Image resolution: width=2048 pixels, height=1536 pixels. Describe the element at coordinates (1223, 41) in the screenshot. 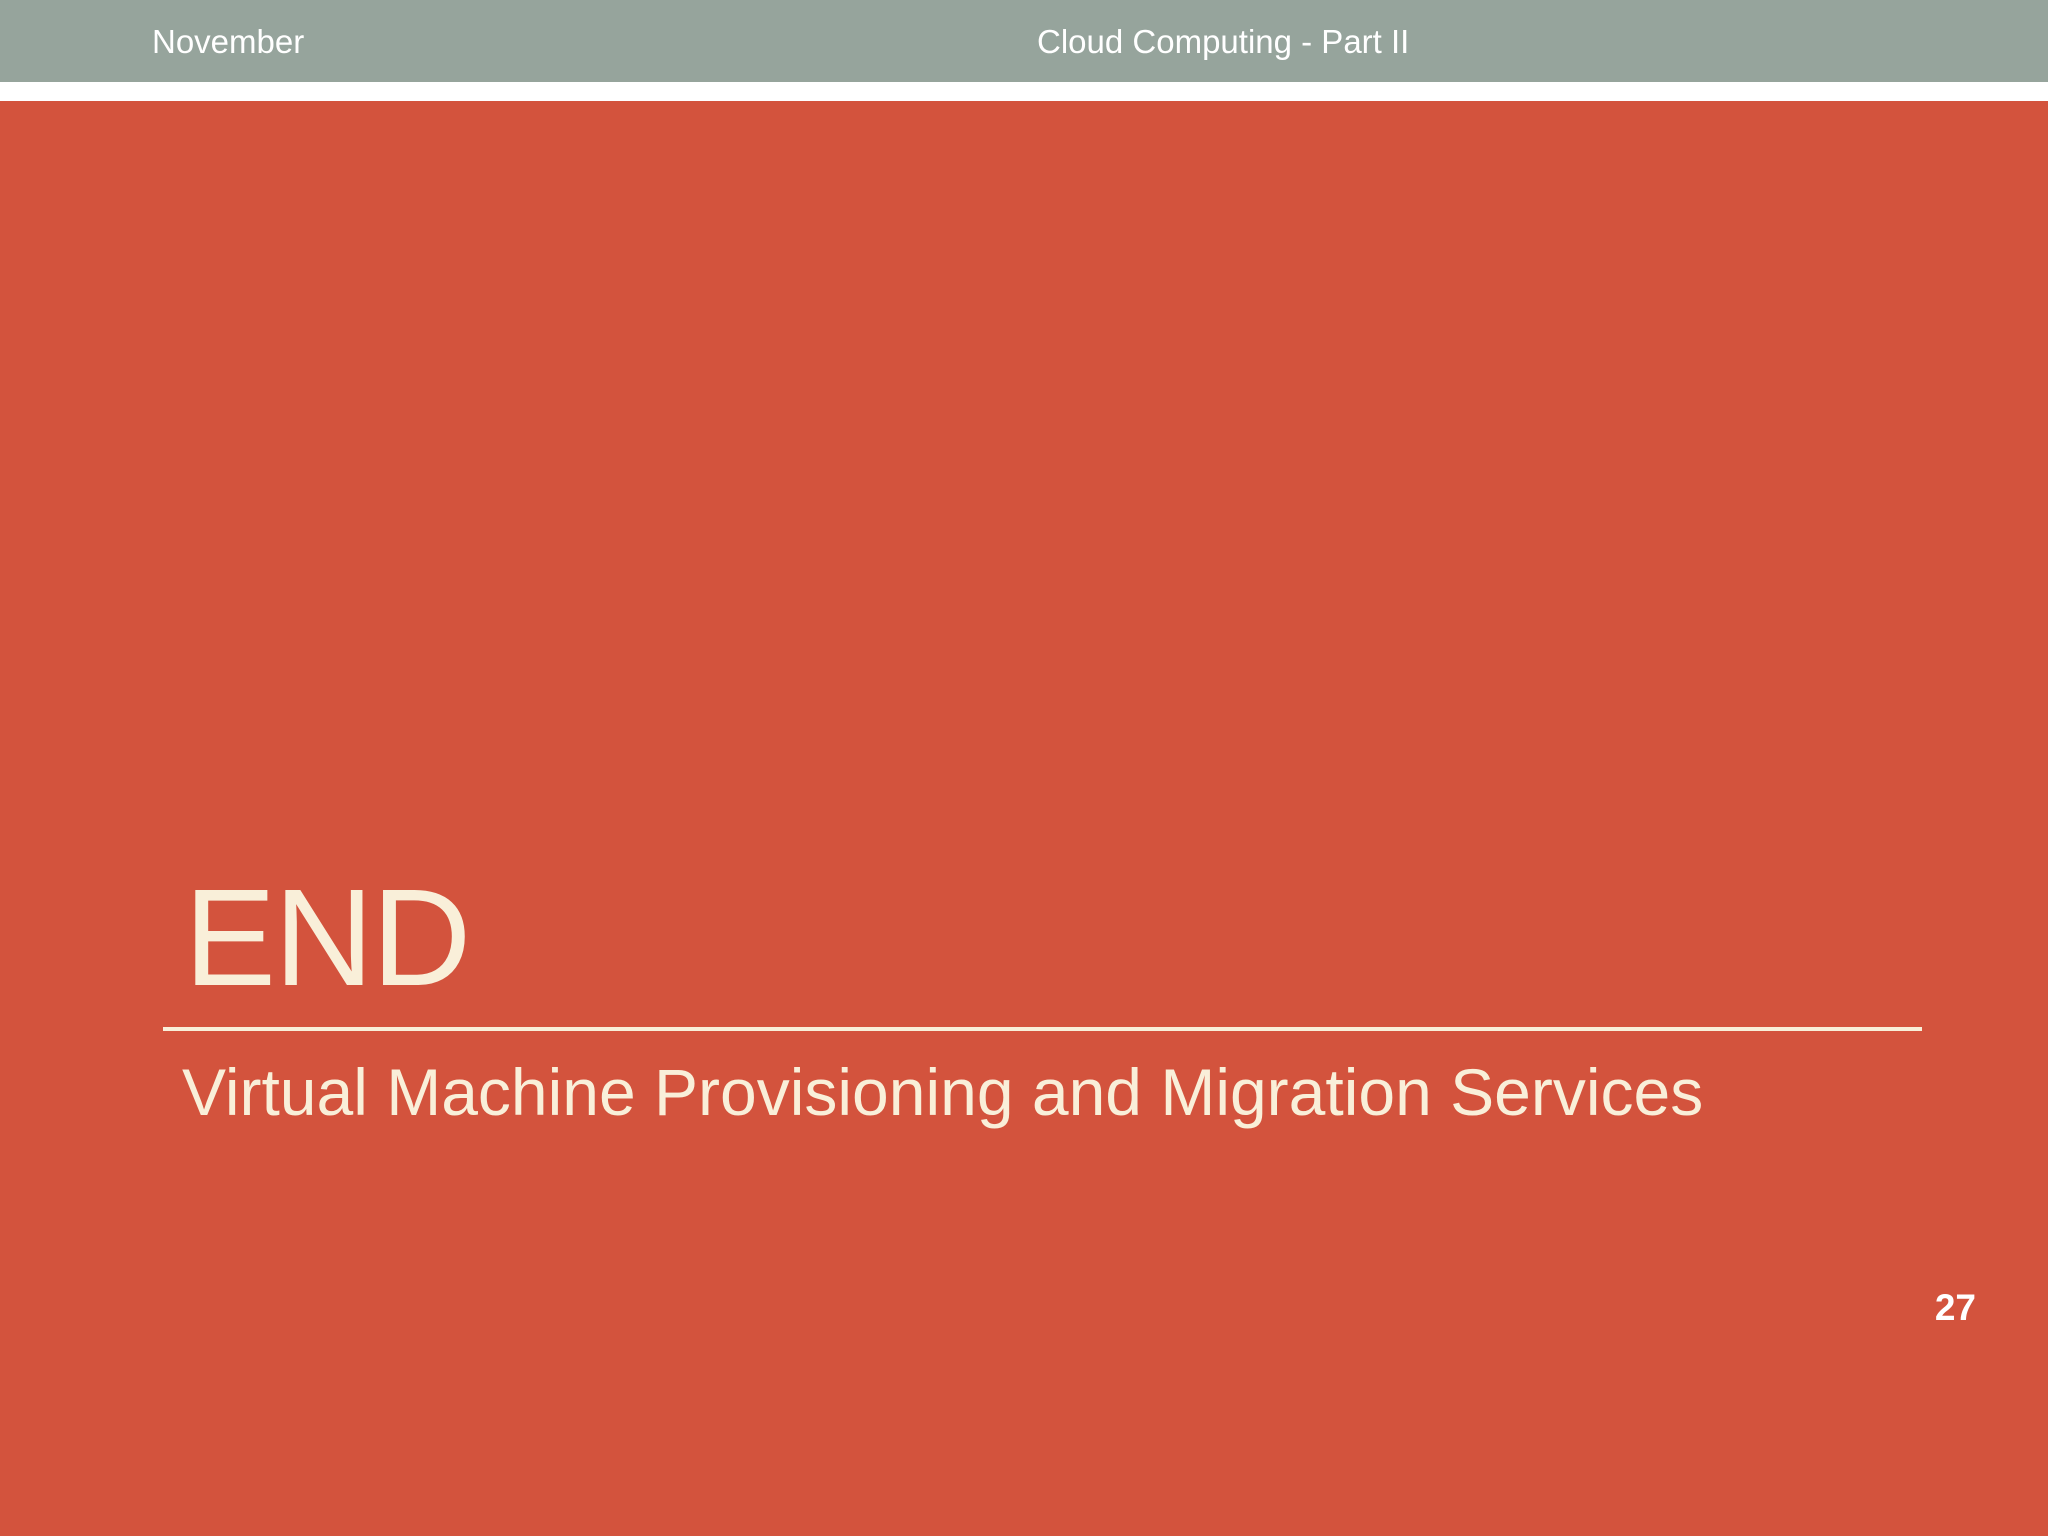

I see `header-course-title: Cloud Computing - Part II` at that location.